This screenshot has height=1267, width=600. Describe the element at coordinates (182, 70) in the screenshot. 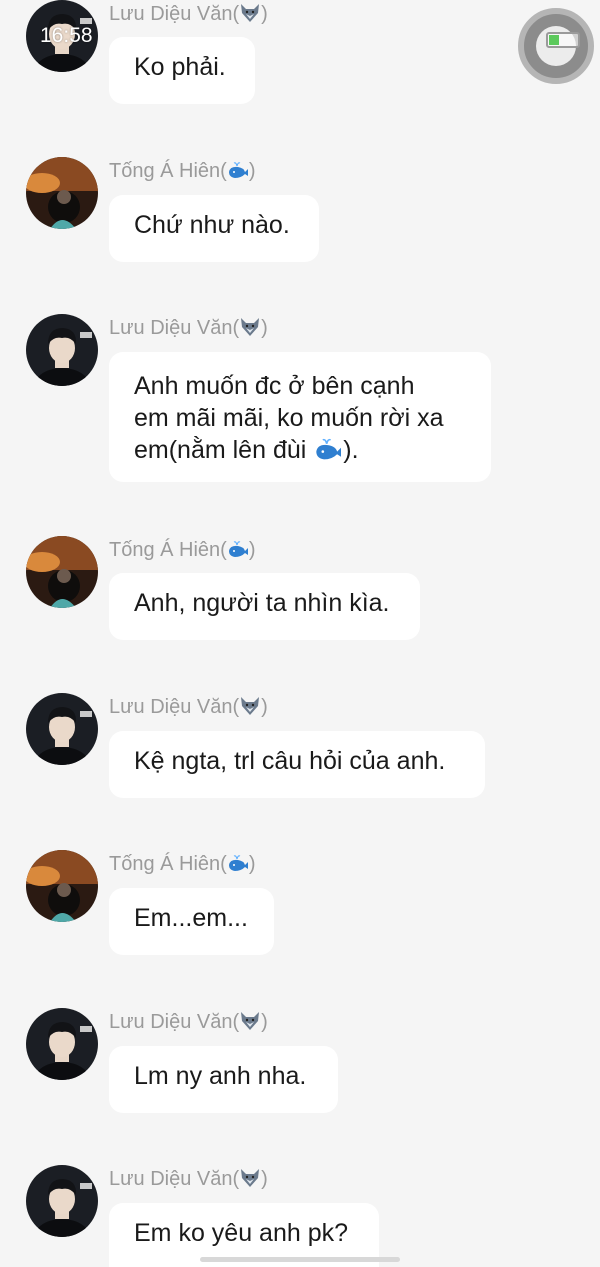

I see `message-bubble: Ko phải.` at that location.